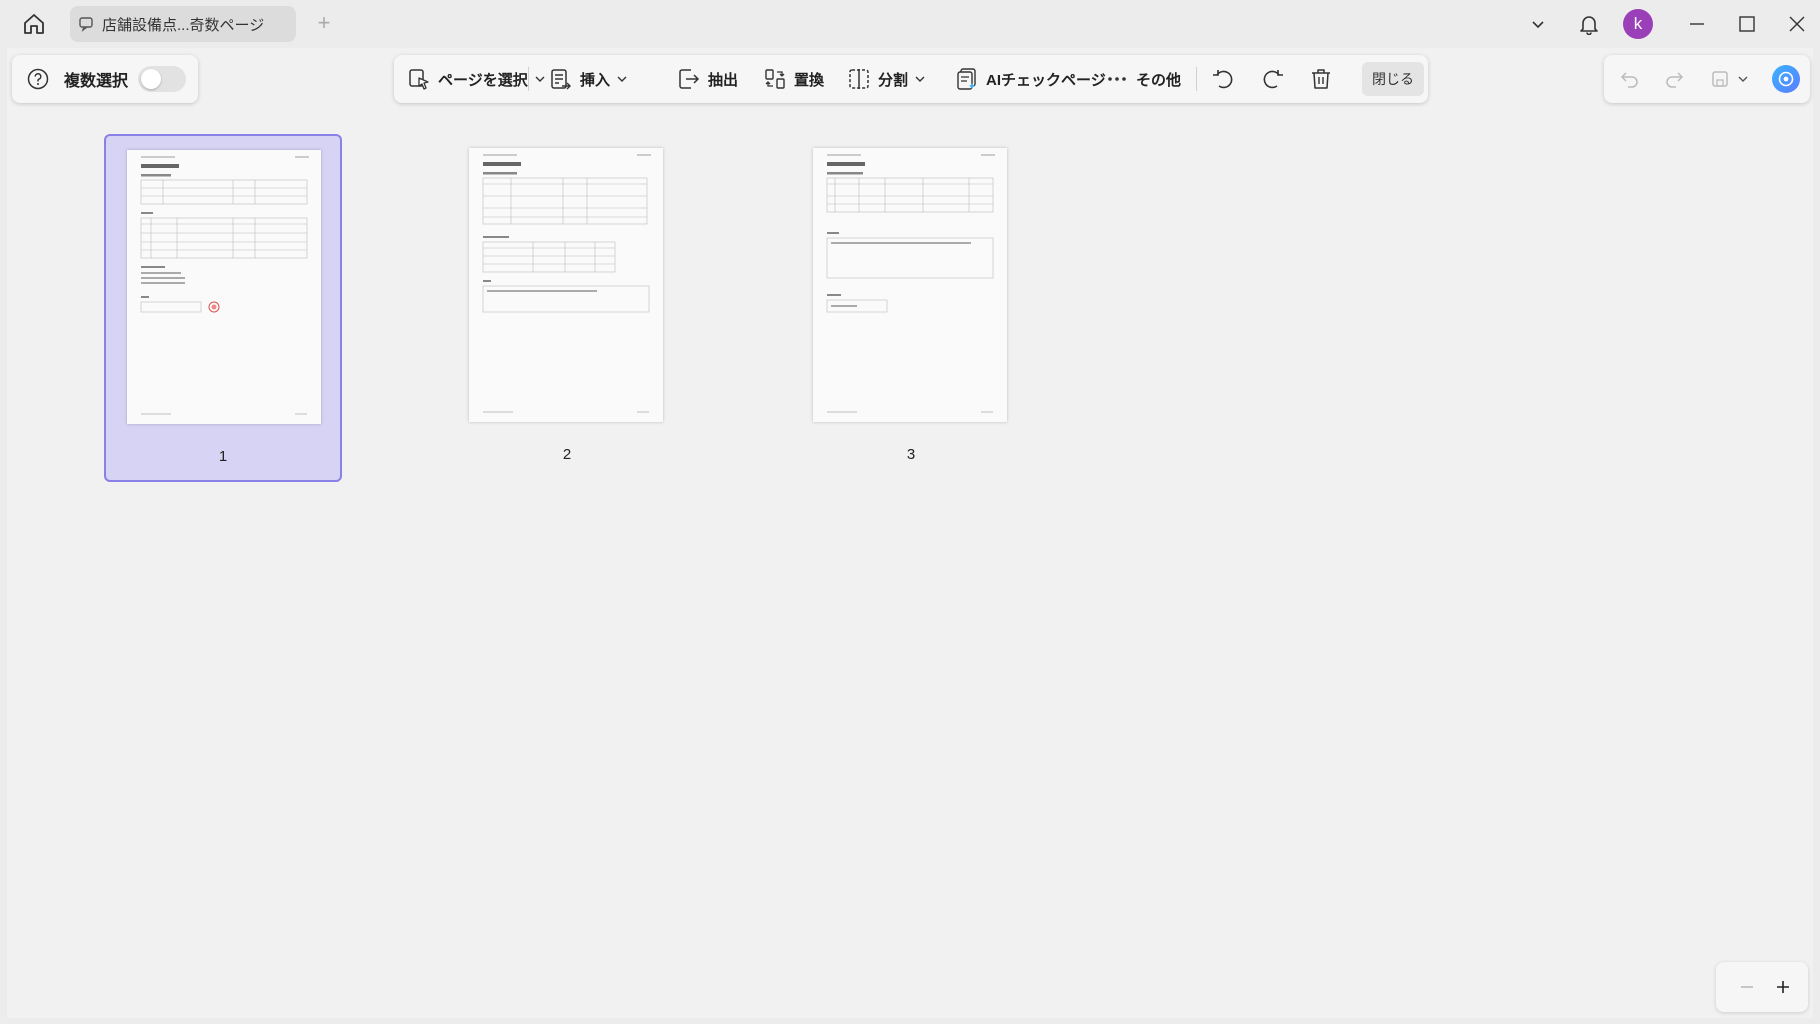  What do you see at coordinates (96, 81) in the screenshot?
I see `multi-select-label: 複数選択` at bounding box center [96, 81].